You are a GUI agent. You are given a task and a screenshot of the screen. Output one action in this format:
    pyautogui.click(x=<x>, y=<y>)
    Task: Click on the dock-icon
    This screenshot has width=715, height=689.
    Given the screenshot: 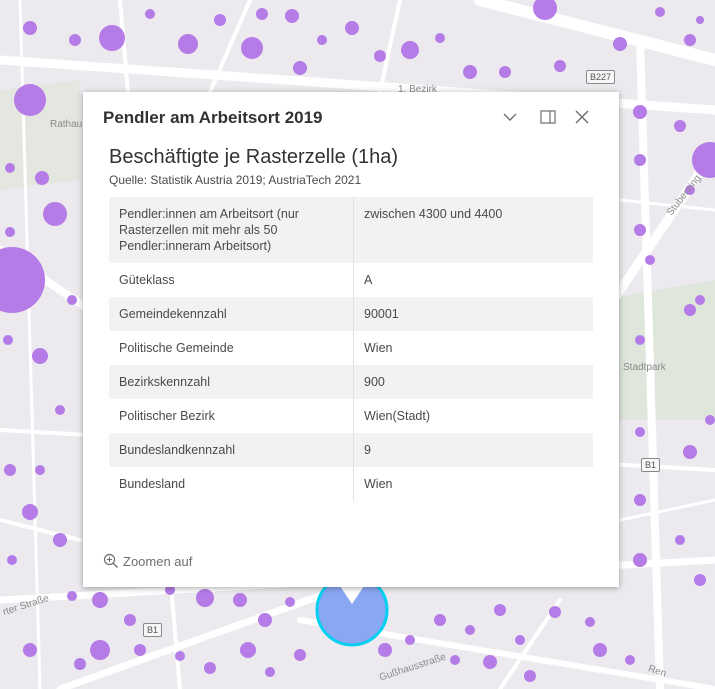 What is the action you would take?
    pyautogui.click(x=548, y=117)
    